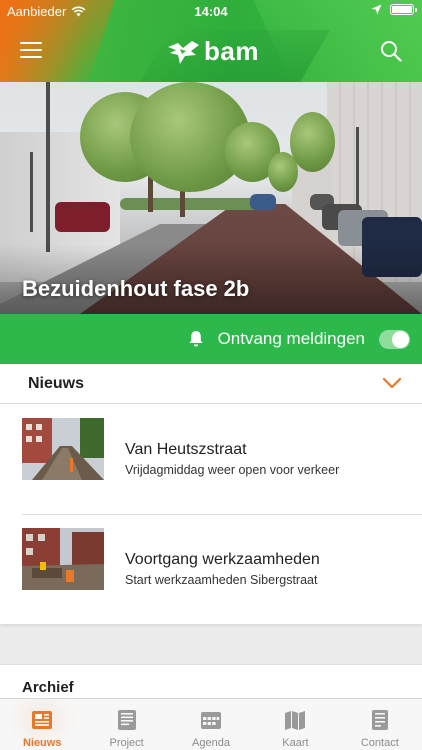 Image resolution: width=422 pixels, height=750 pixels. Describe the element at coordinates (221, 580) in the screenshot. I see `news-item-subtitle: Start werkzaamheden Sibergstraat` at that location.